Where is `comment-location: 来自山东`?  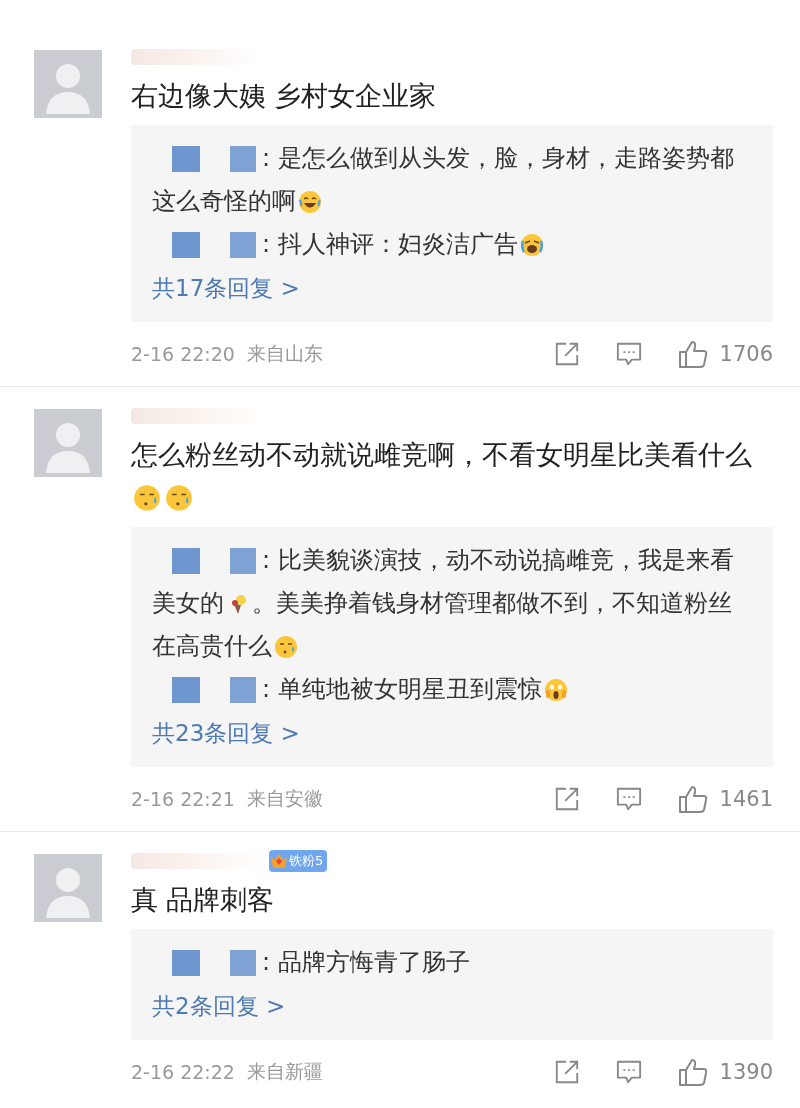
comment-location: 来自山东 is located at coordinates (284, 353).